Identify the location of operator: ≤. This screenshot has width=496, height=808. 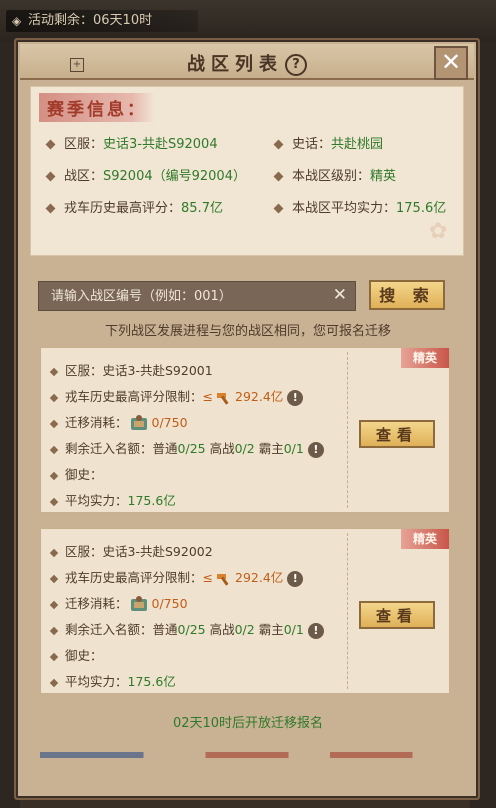
(207, 396).